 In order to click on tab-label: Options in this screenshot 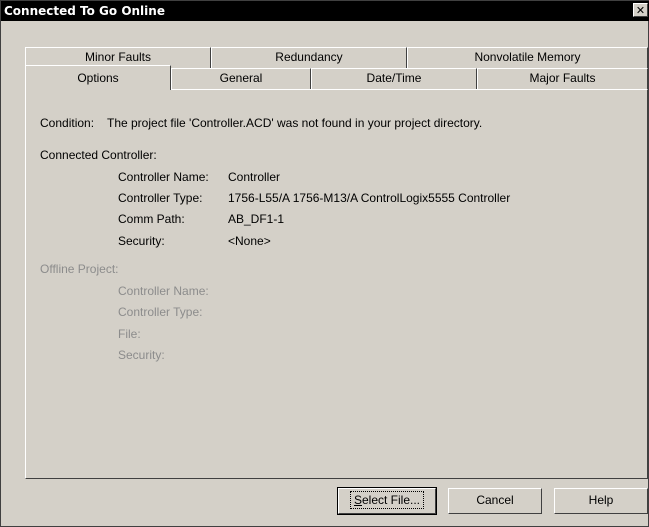, I will do `click(98, 78)`.